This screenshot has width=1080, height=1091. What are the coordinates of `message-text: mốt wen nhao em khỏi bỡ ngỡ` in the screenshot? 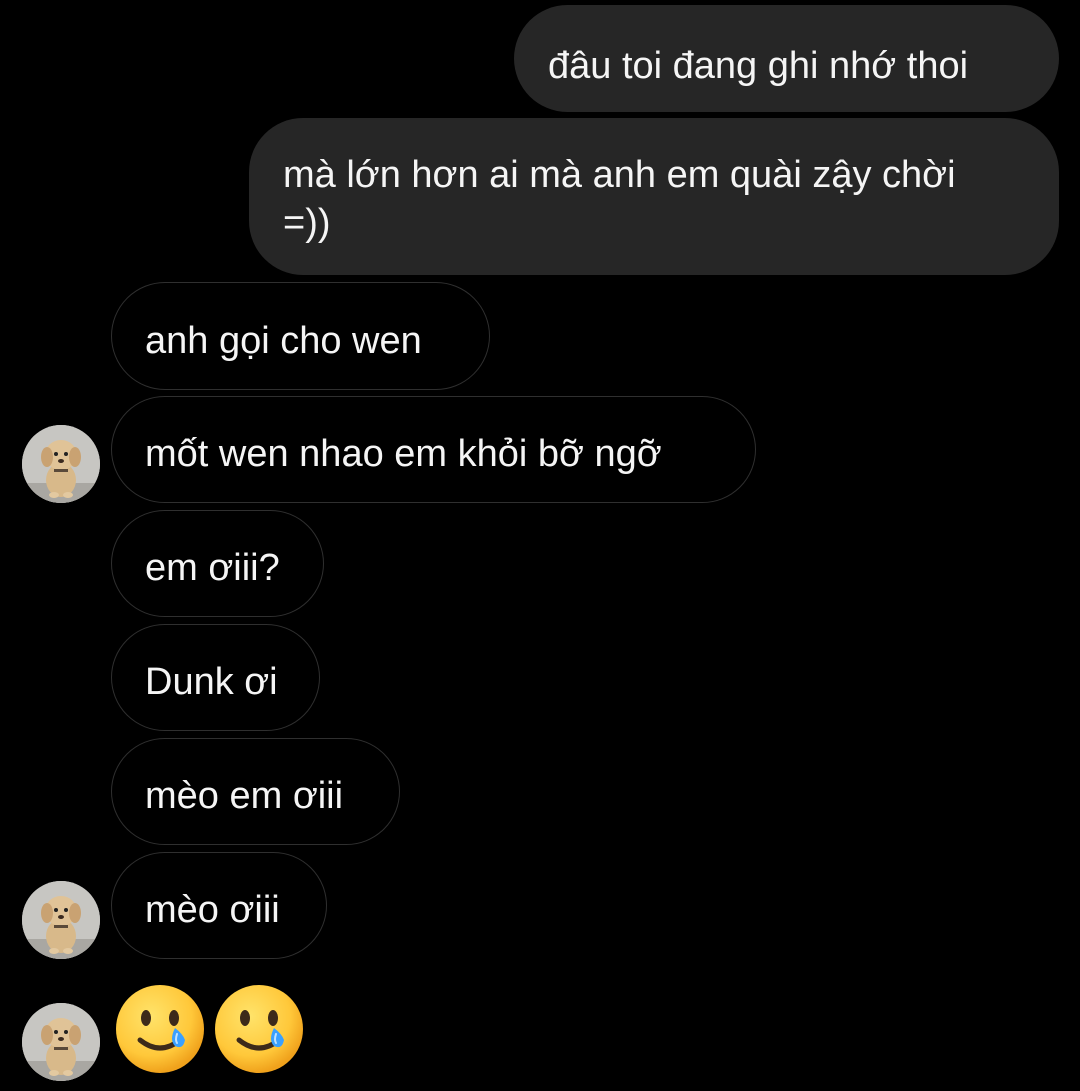 It's located at (403, 454).